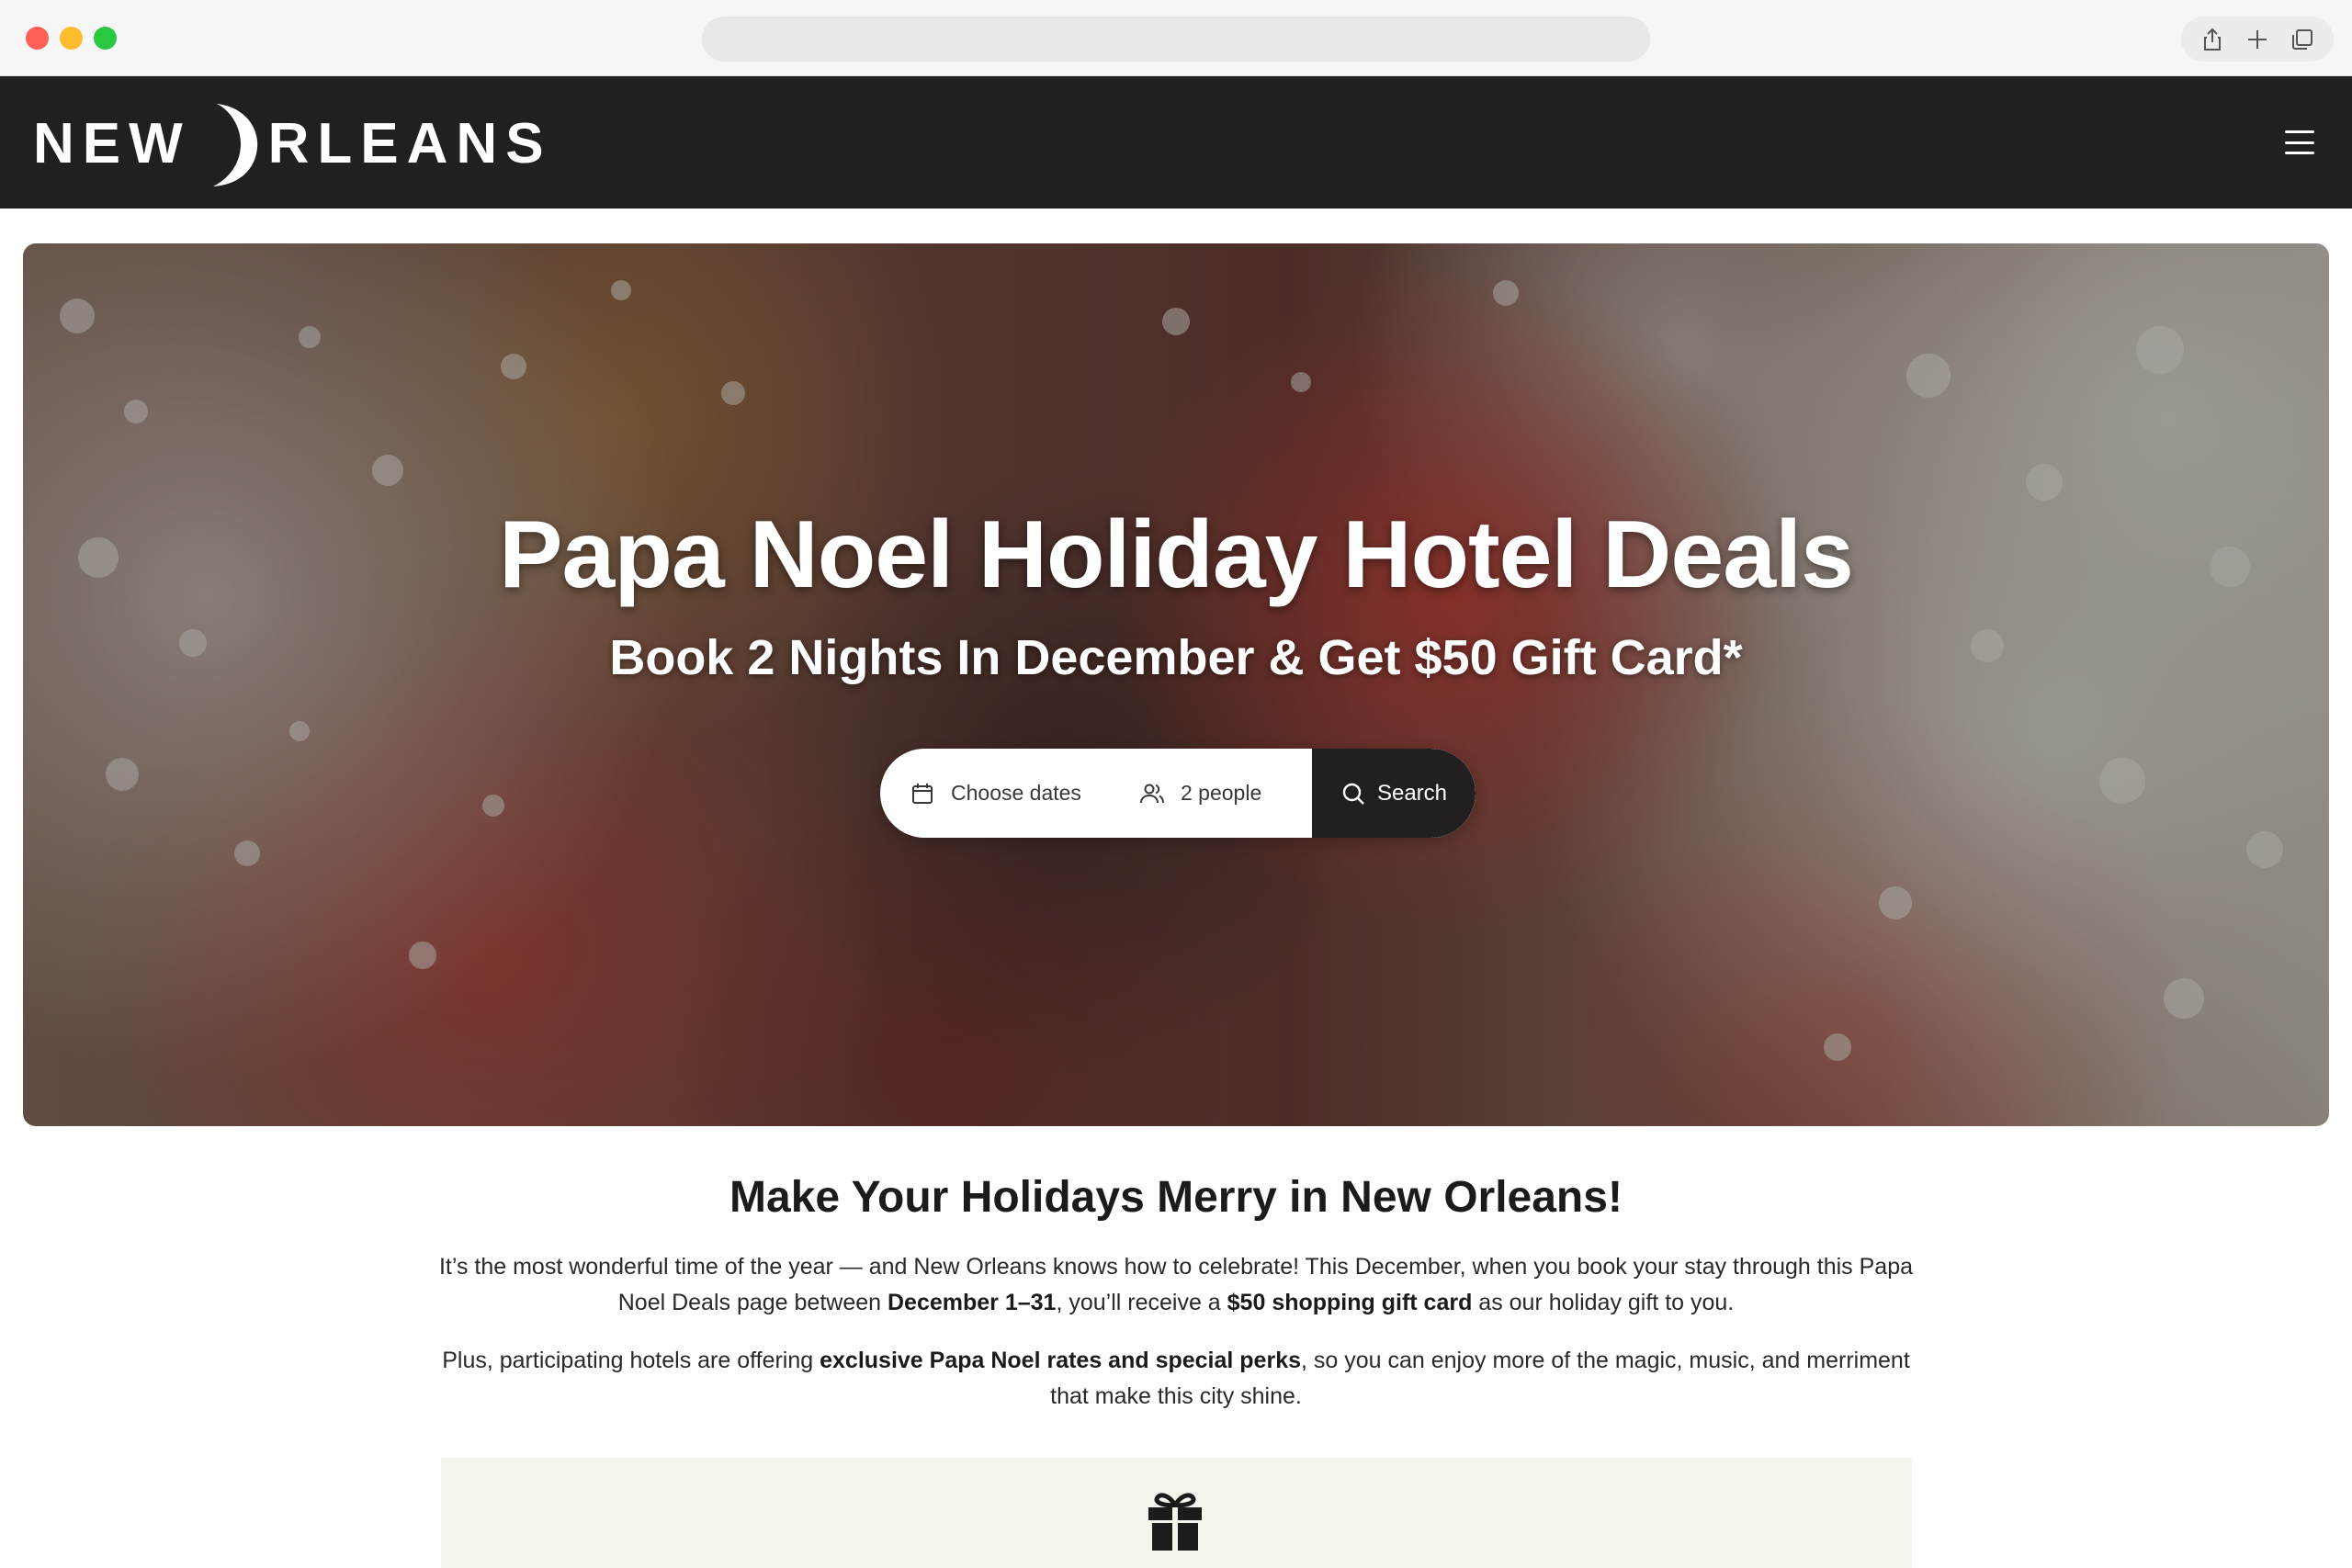 The height and width of the screenshot is (1568, 2352). I want to click on perks-text: Plus, participating hotels are offering, so click(631, 1360).